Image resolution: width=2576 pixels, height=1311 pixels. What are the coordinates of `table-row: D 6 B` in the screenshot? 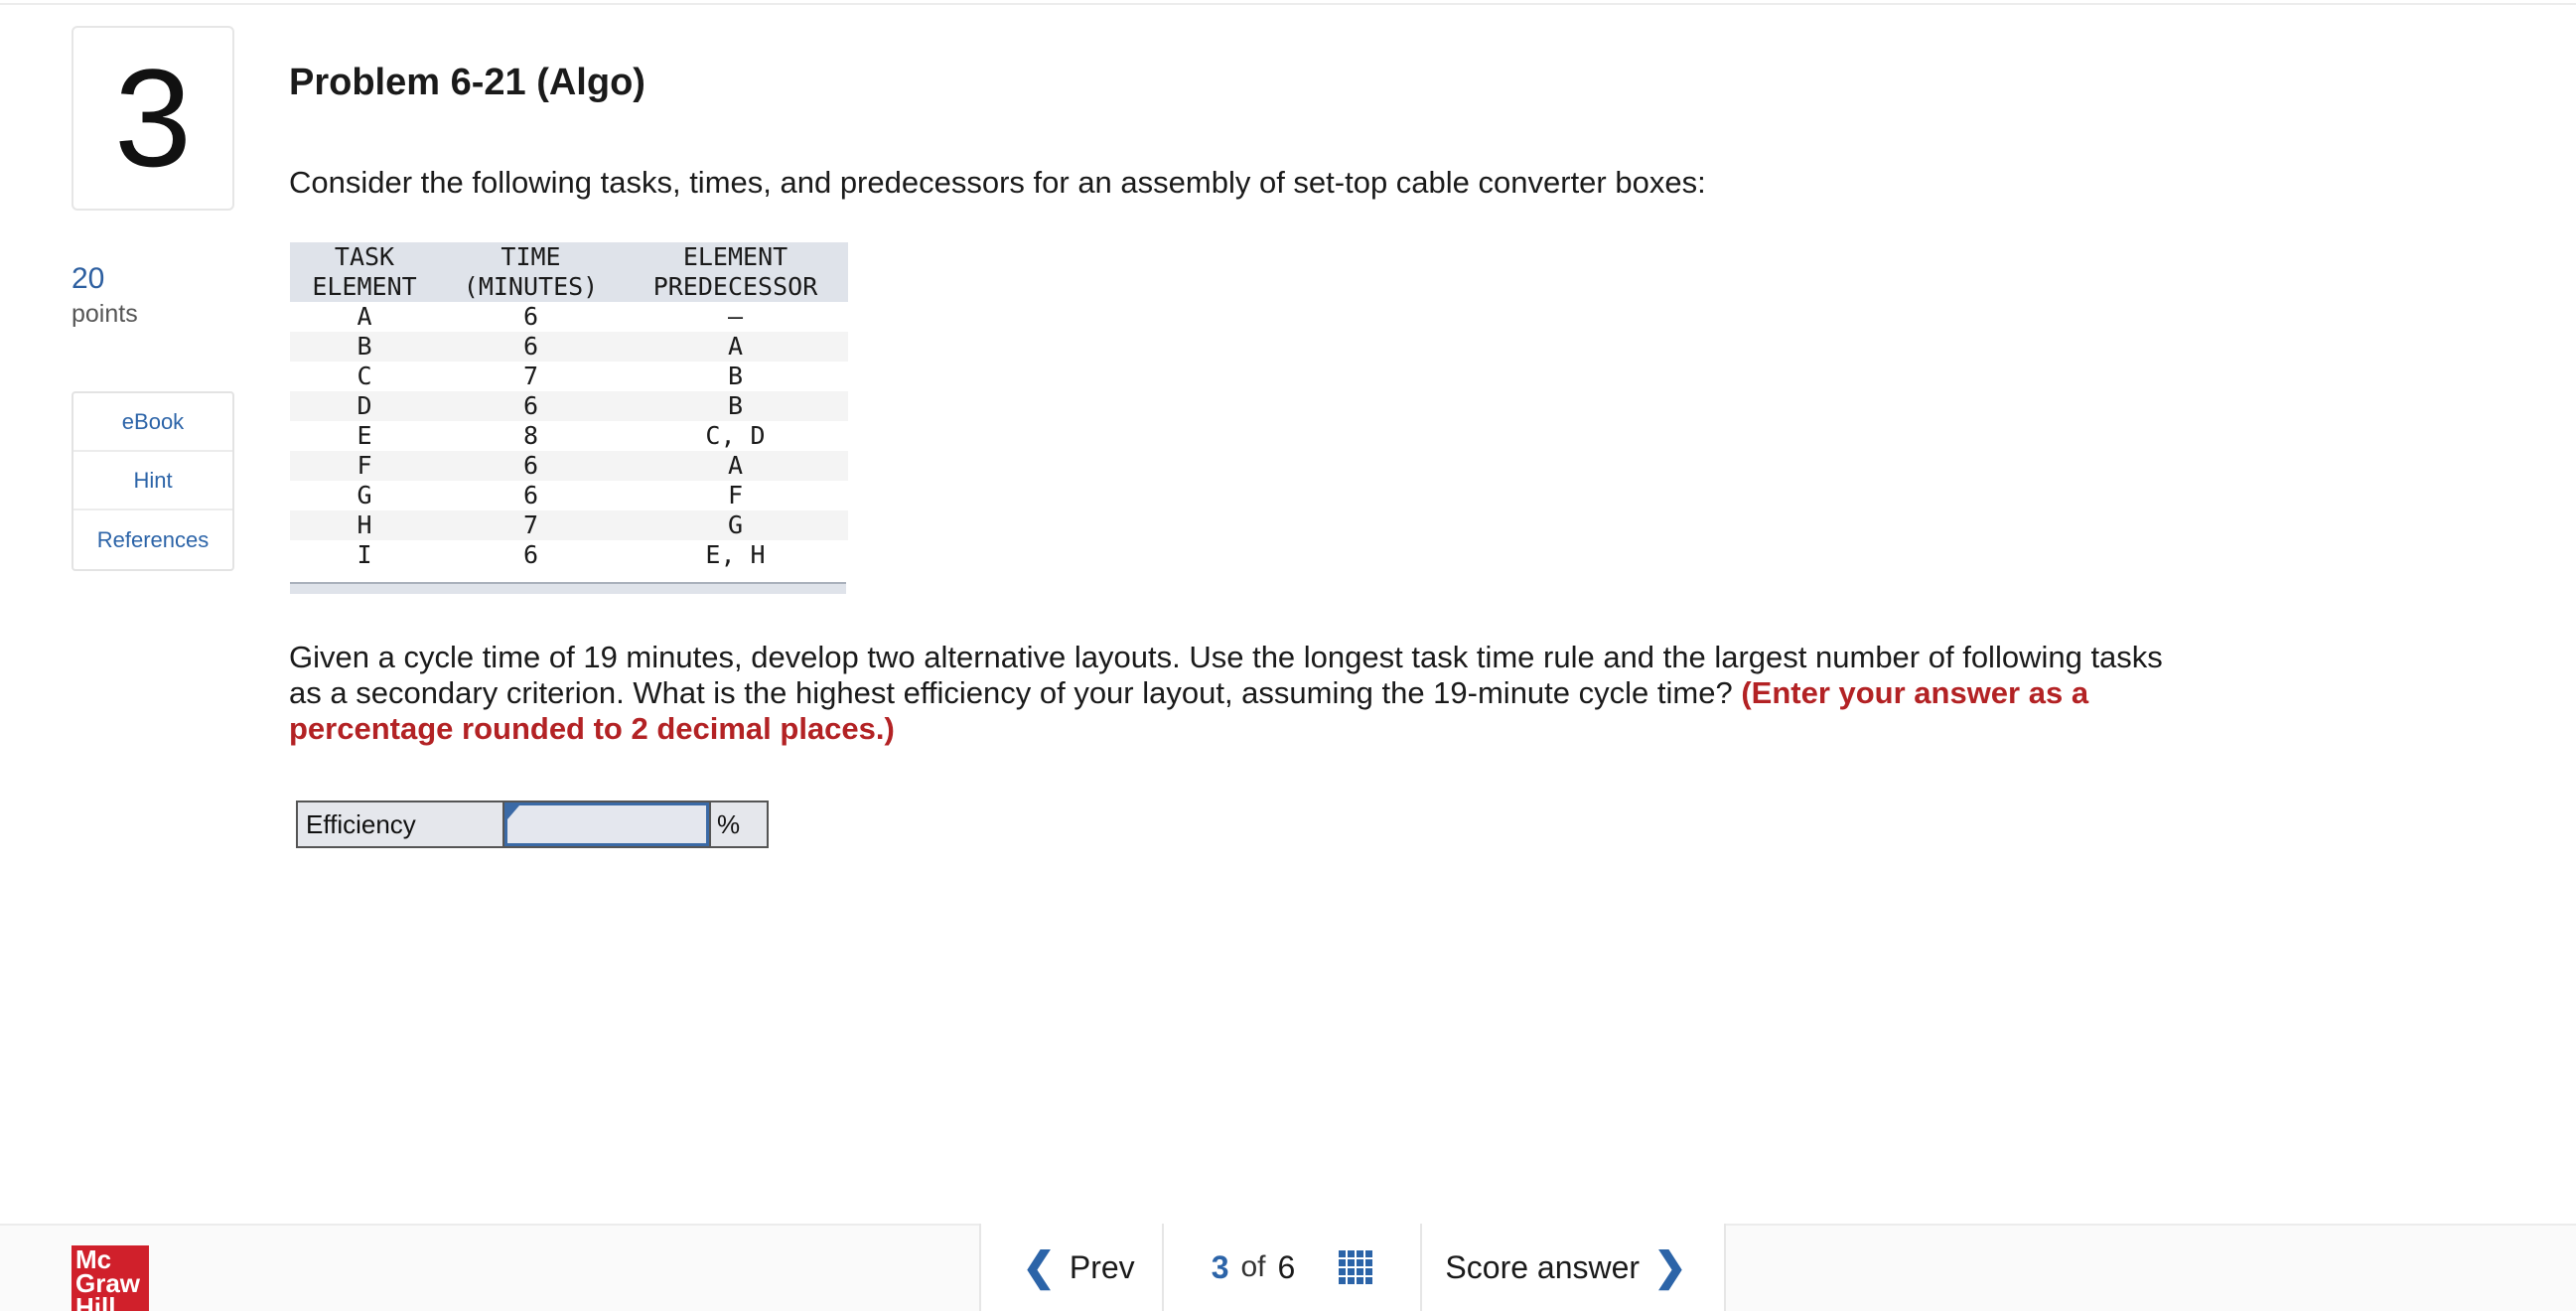 It's located at (569, 406).